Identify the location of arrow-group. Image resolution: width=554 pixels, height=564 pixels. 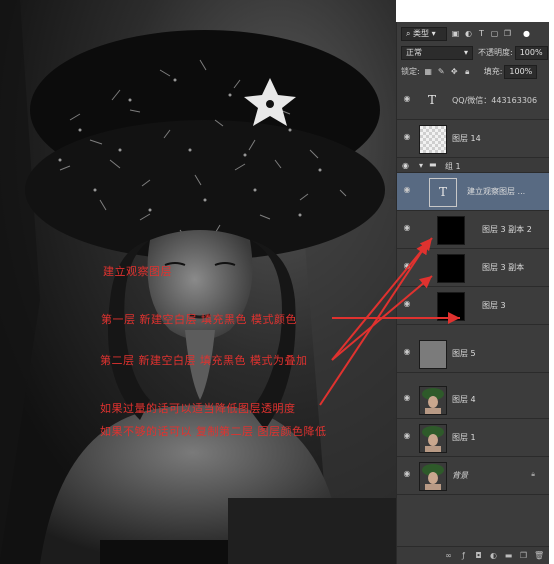
(389, 321).